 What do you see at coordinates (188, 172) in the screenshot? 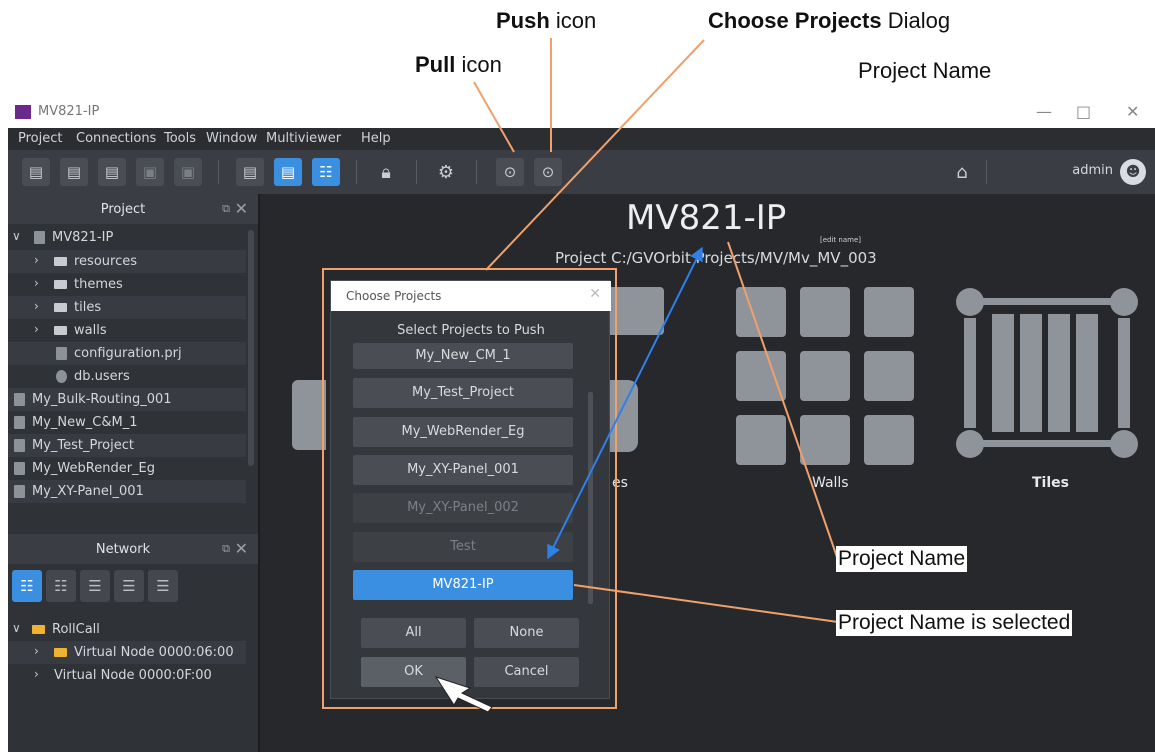
I see `save-as-icon: ▣` at bounding box center [188, 172].